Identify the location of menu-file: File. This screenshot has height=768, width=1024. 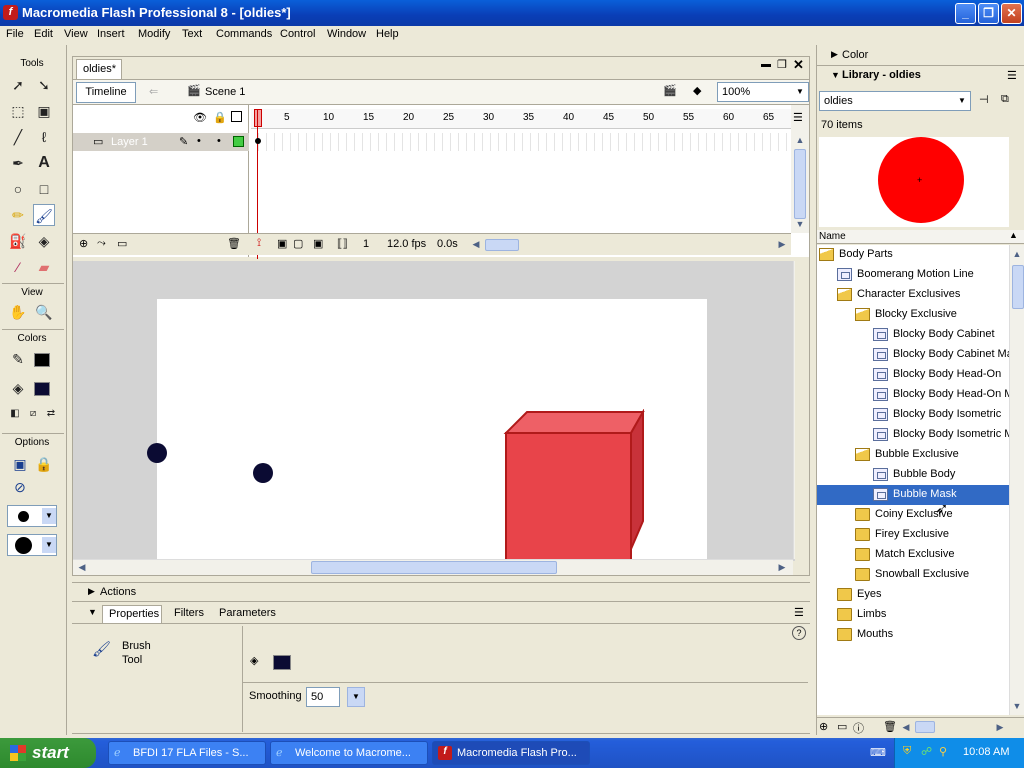
(15, 34).